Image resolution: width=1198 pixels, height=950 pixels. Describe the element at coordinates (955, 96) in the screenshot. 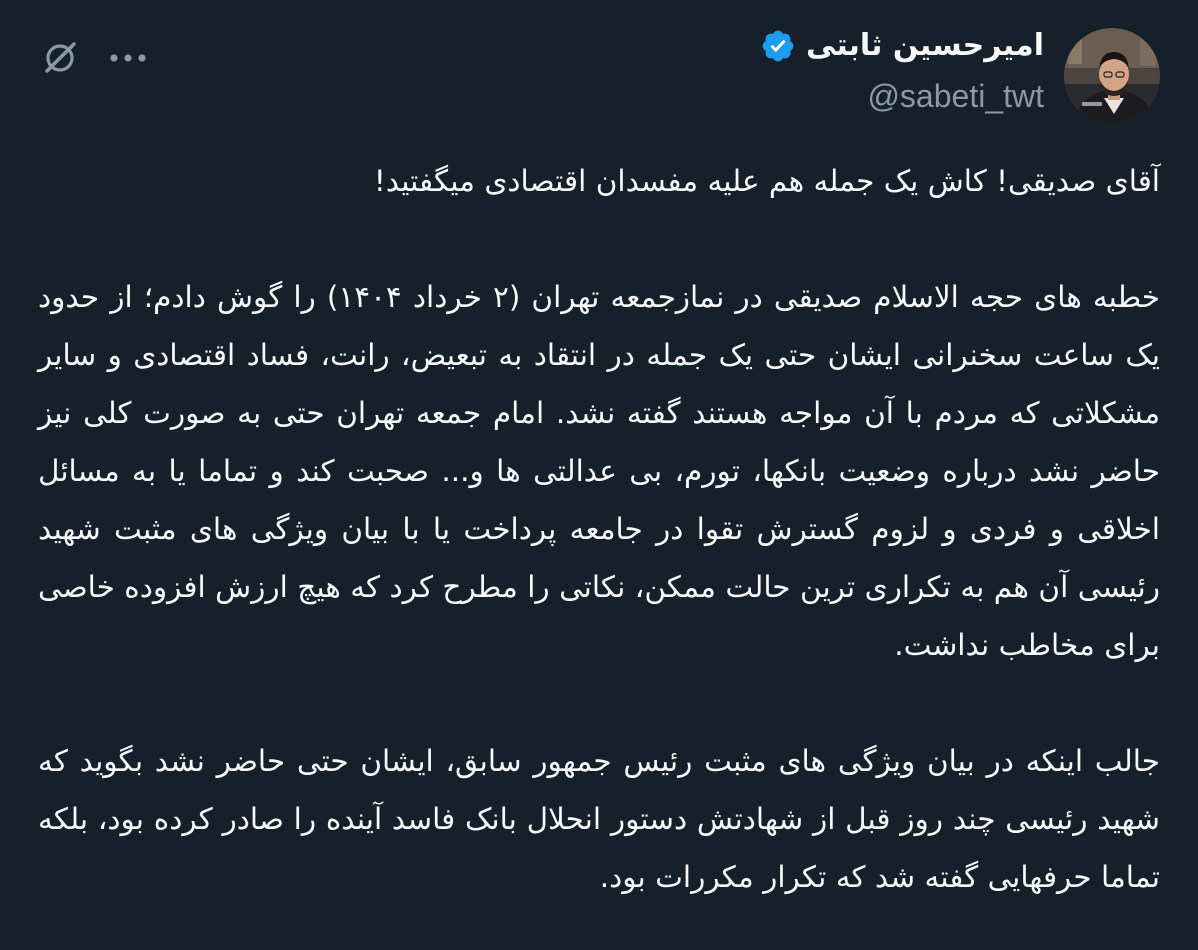

I see `author-handle: @sabeti_twt` at that location.